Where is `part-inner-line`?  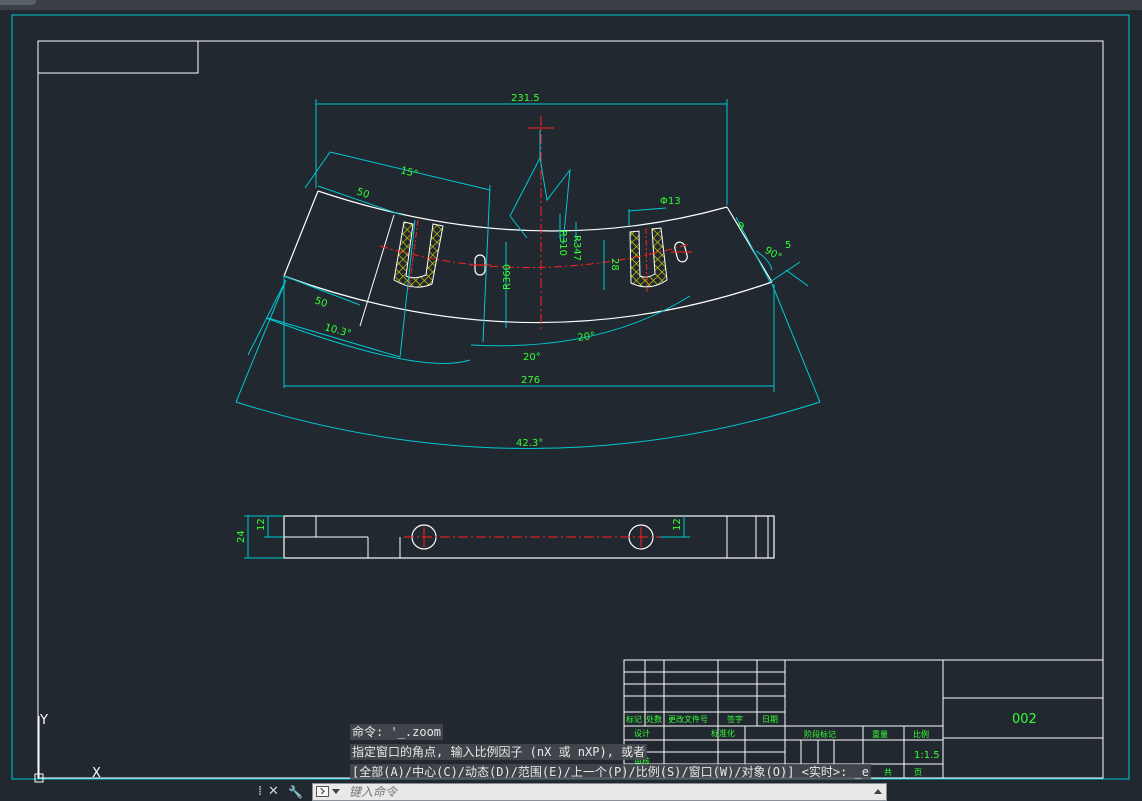 part-inner-line is located at coordinates (377, 270).